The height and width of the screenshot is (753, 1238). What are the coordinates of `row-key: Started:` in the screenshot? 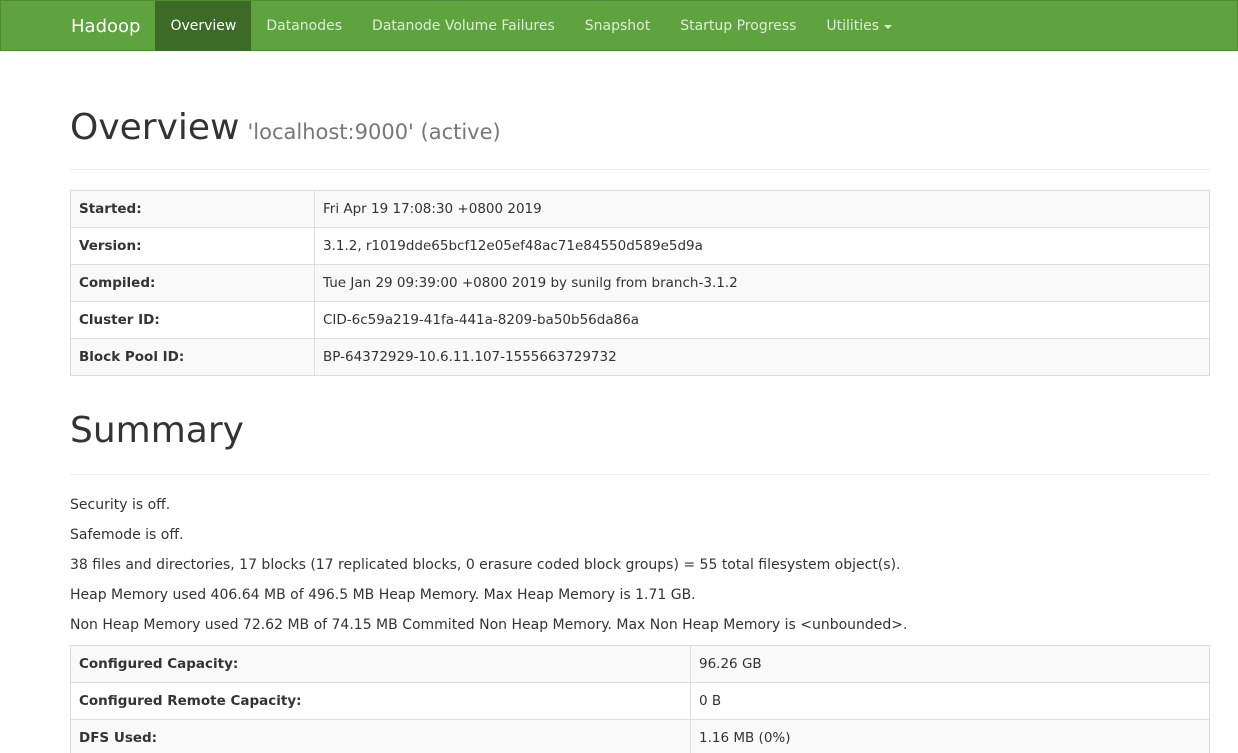 It's located at (192, 209).